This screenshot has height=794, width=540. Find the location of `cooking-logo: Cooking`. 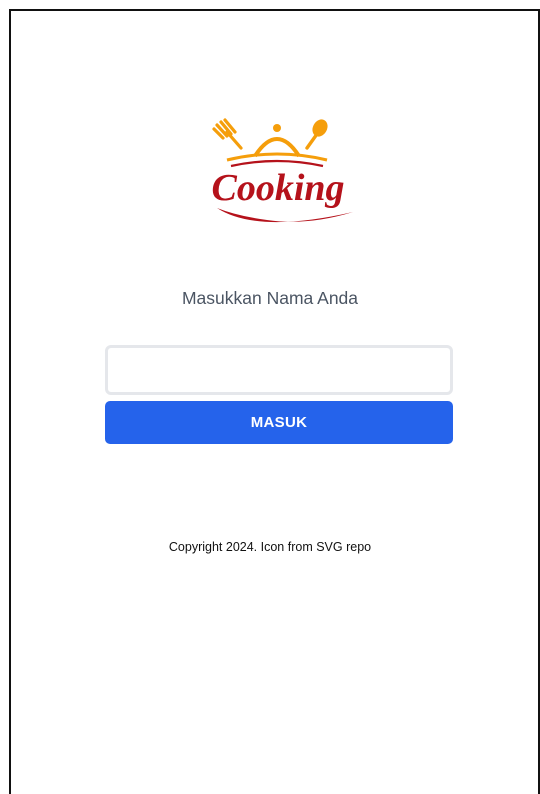

cooking-logo: Cooking is located at coordinates (278, 175).